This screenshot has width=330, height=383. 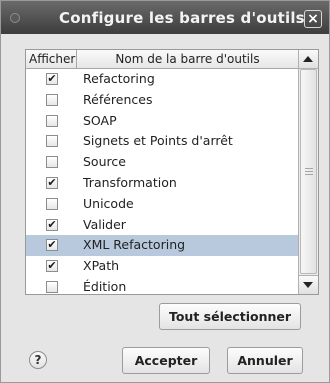 I want to click on column-header-name: Nom de la barre d'outils, so click(x=187, y=59).